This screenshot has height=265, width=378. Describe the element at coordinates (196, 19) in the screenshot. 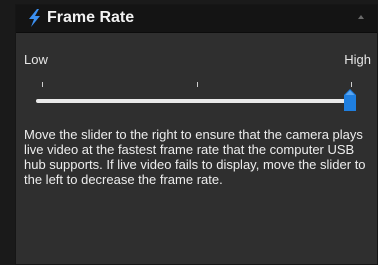

I see `panel-header: Frame Rate` at that location.